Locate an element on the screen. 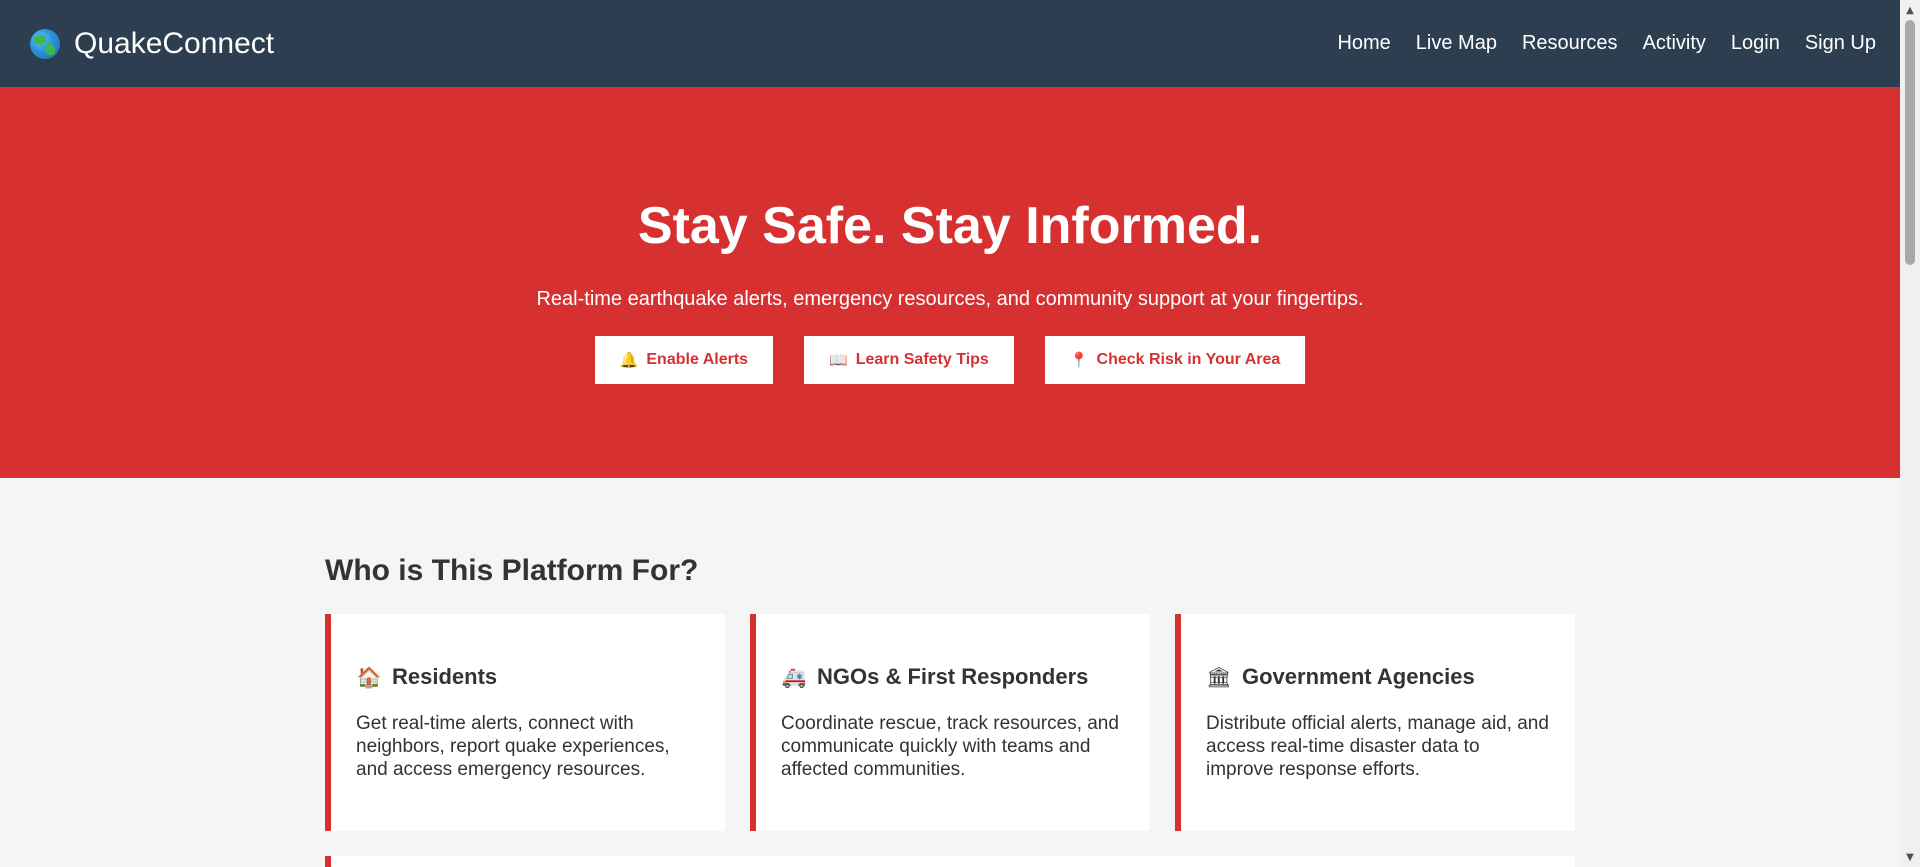 The image size is (1920, 867). check-risk-label: Check Risk in Your Area is located at coordinates (1188, 359).